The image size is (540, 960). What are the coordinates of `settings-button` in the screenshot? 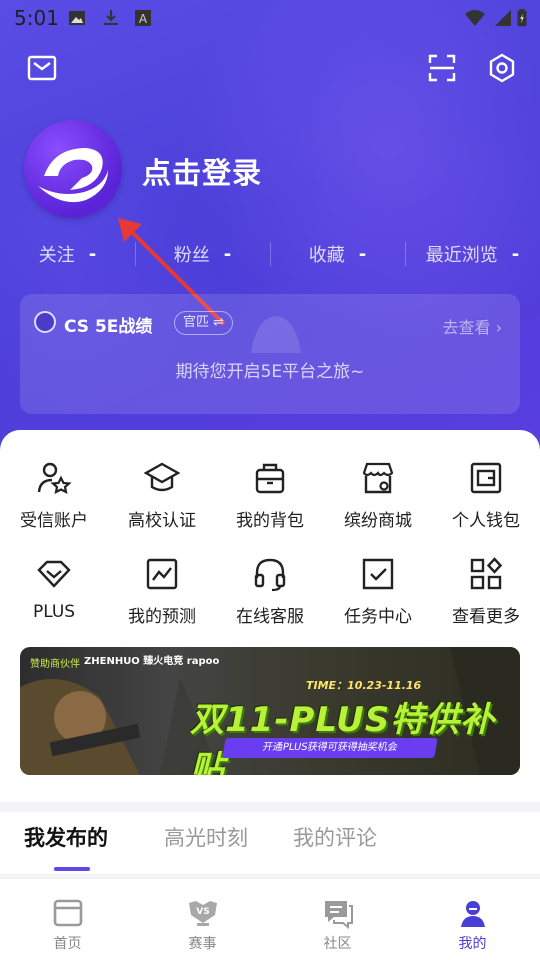 It's located at (502, 68).